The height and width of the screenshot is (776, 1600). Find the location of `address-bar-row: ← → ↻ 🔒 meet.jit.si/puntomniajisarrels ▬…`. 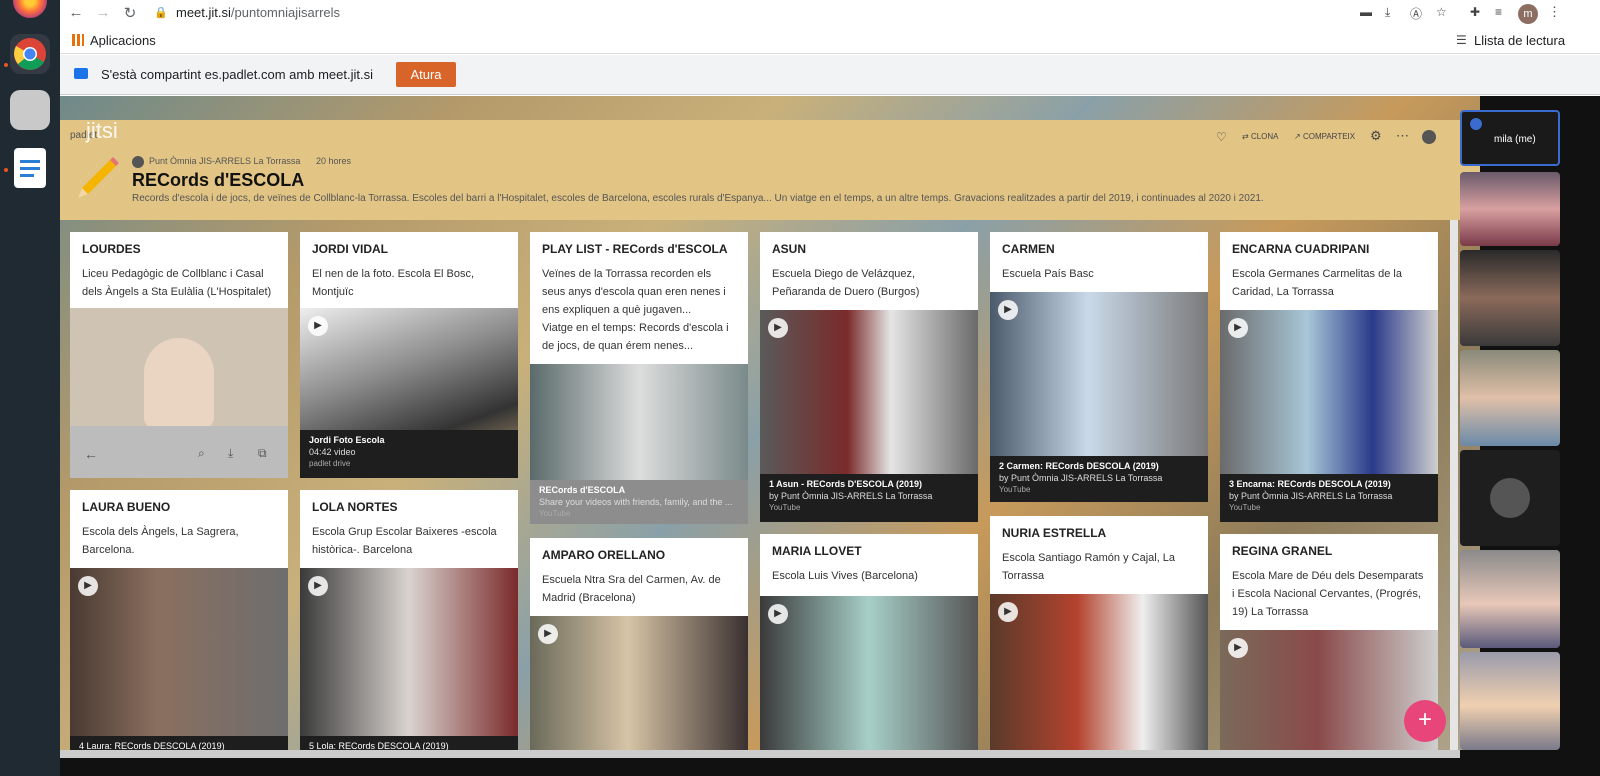

address-bar-row: ← → ↻ 🔒 meet.jit.si/puntomniajisarrels ▬… is located at coordinates (830, 13).